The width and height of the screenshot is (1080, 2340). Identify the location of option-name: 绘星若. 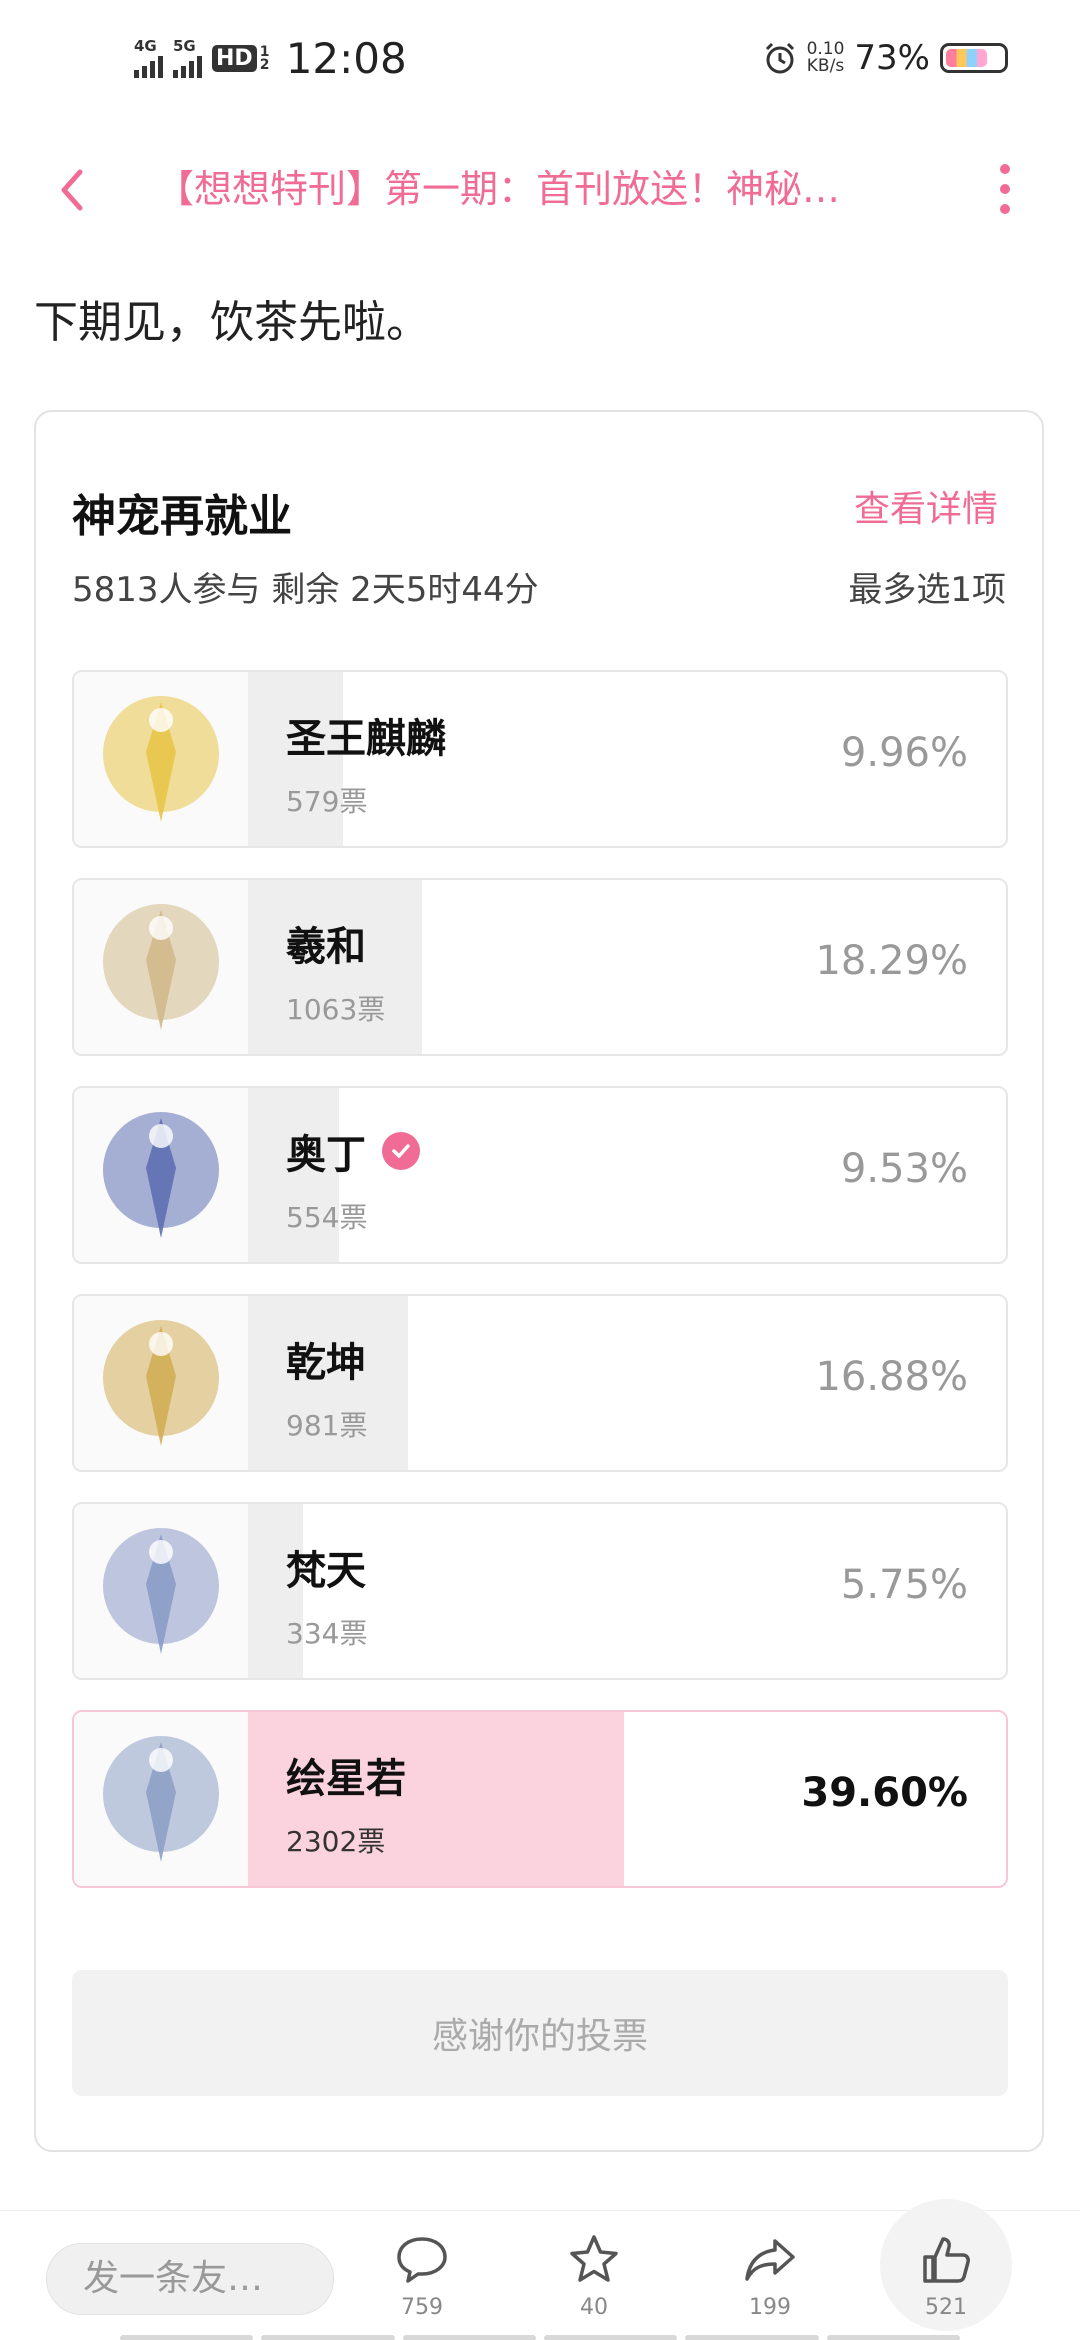
(346, 1775).